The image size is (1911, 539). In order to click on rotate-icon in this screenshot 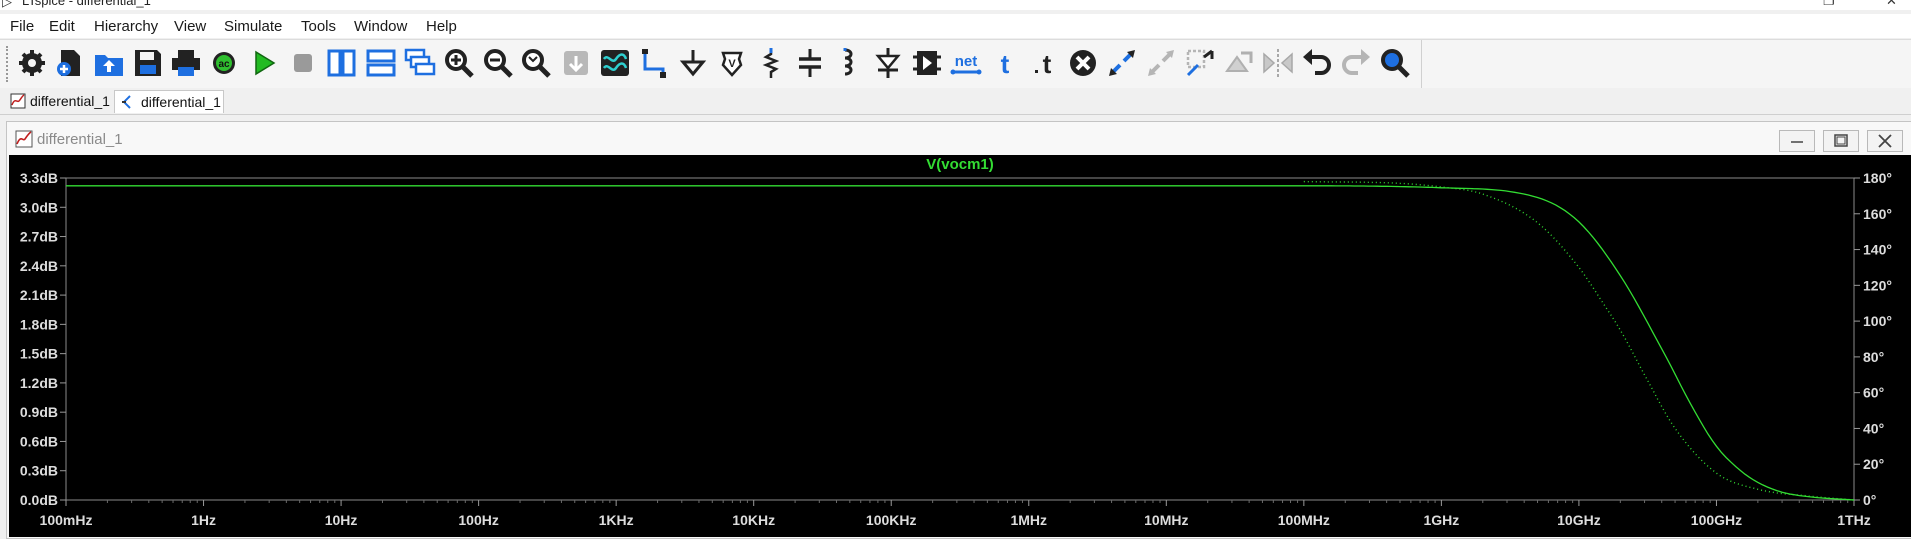, I will do `click(1200, 63)`.